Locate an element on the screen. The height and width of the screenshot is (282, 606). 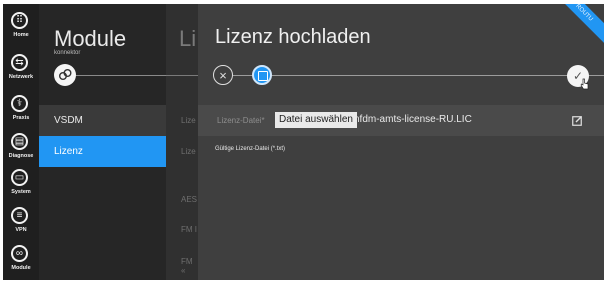
rail-item-praxis: ⚕ Praxis is located at coordinates (21, 111).